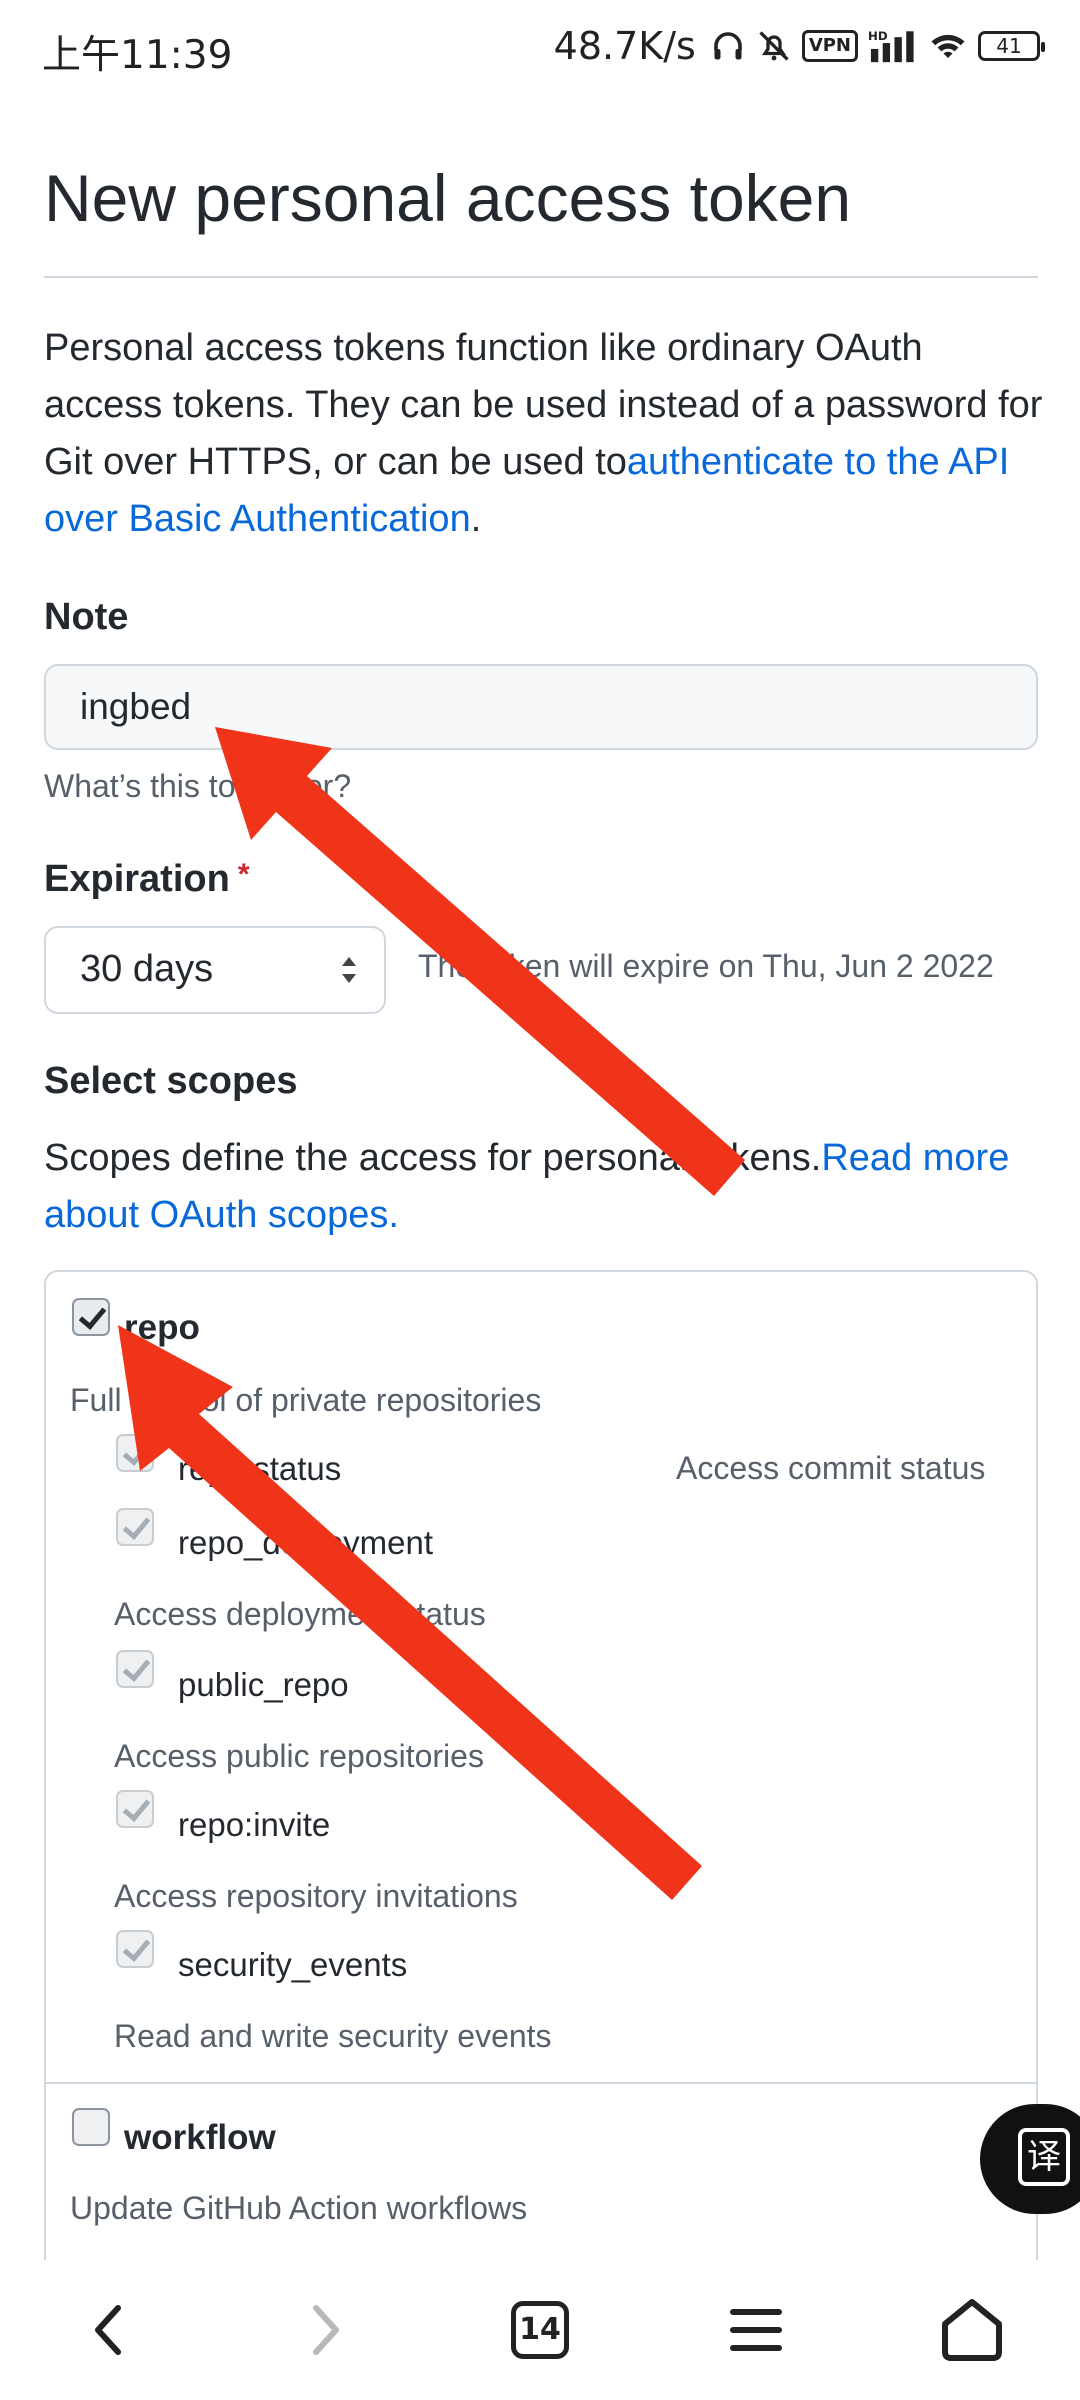  Describe the element at coordinates (135, 1453) in the screenshot. I see `repo-status-checkbox` at that location.